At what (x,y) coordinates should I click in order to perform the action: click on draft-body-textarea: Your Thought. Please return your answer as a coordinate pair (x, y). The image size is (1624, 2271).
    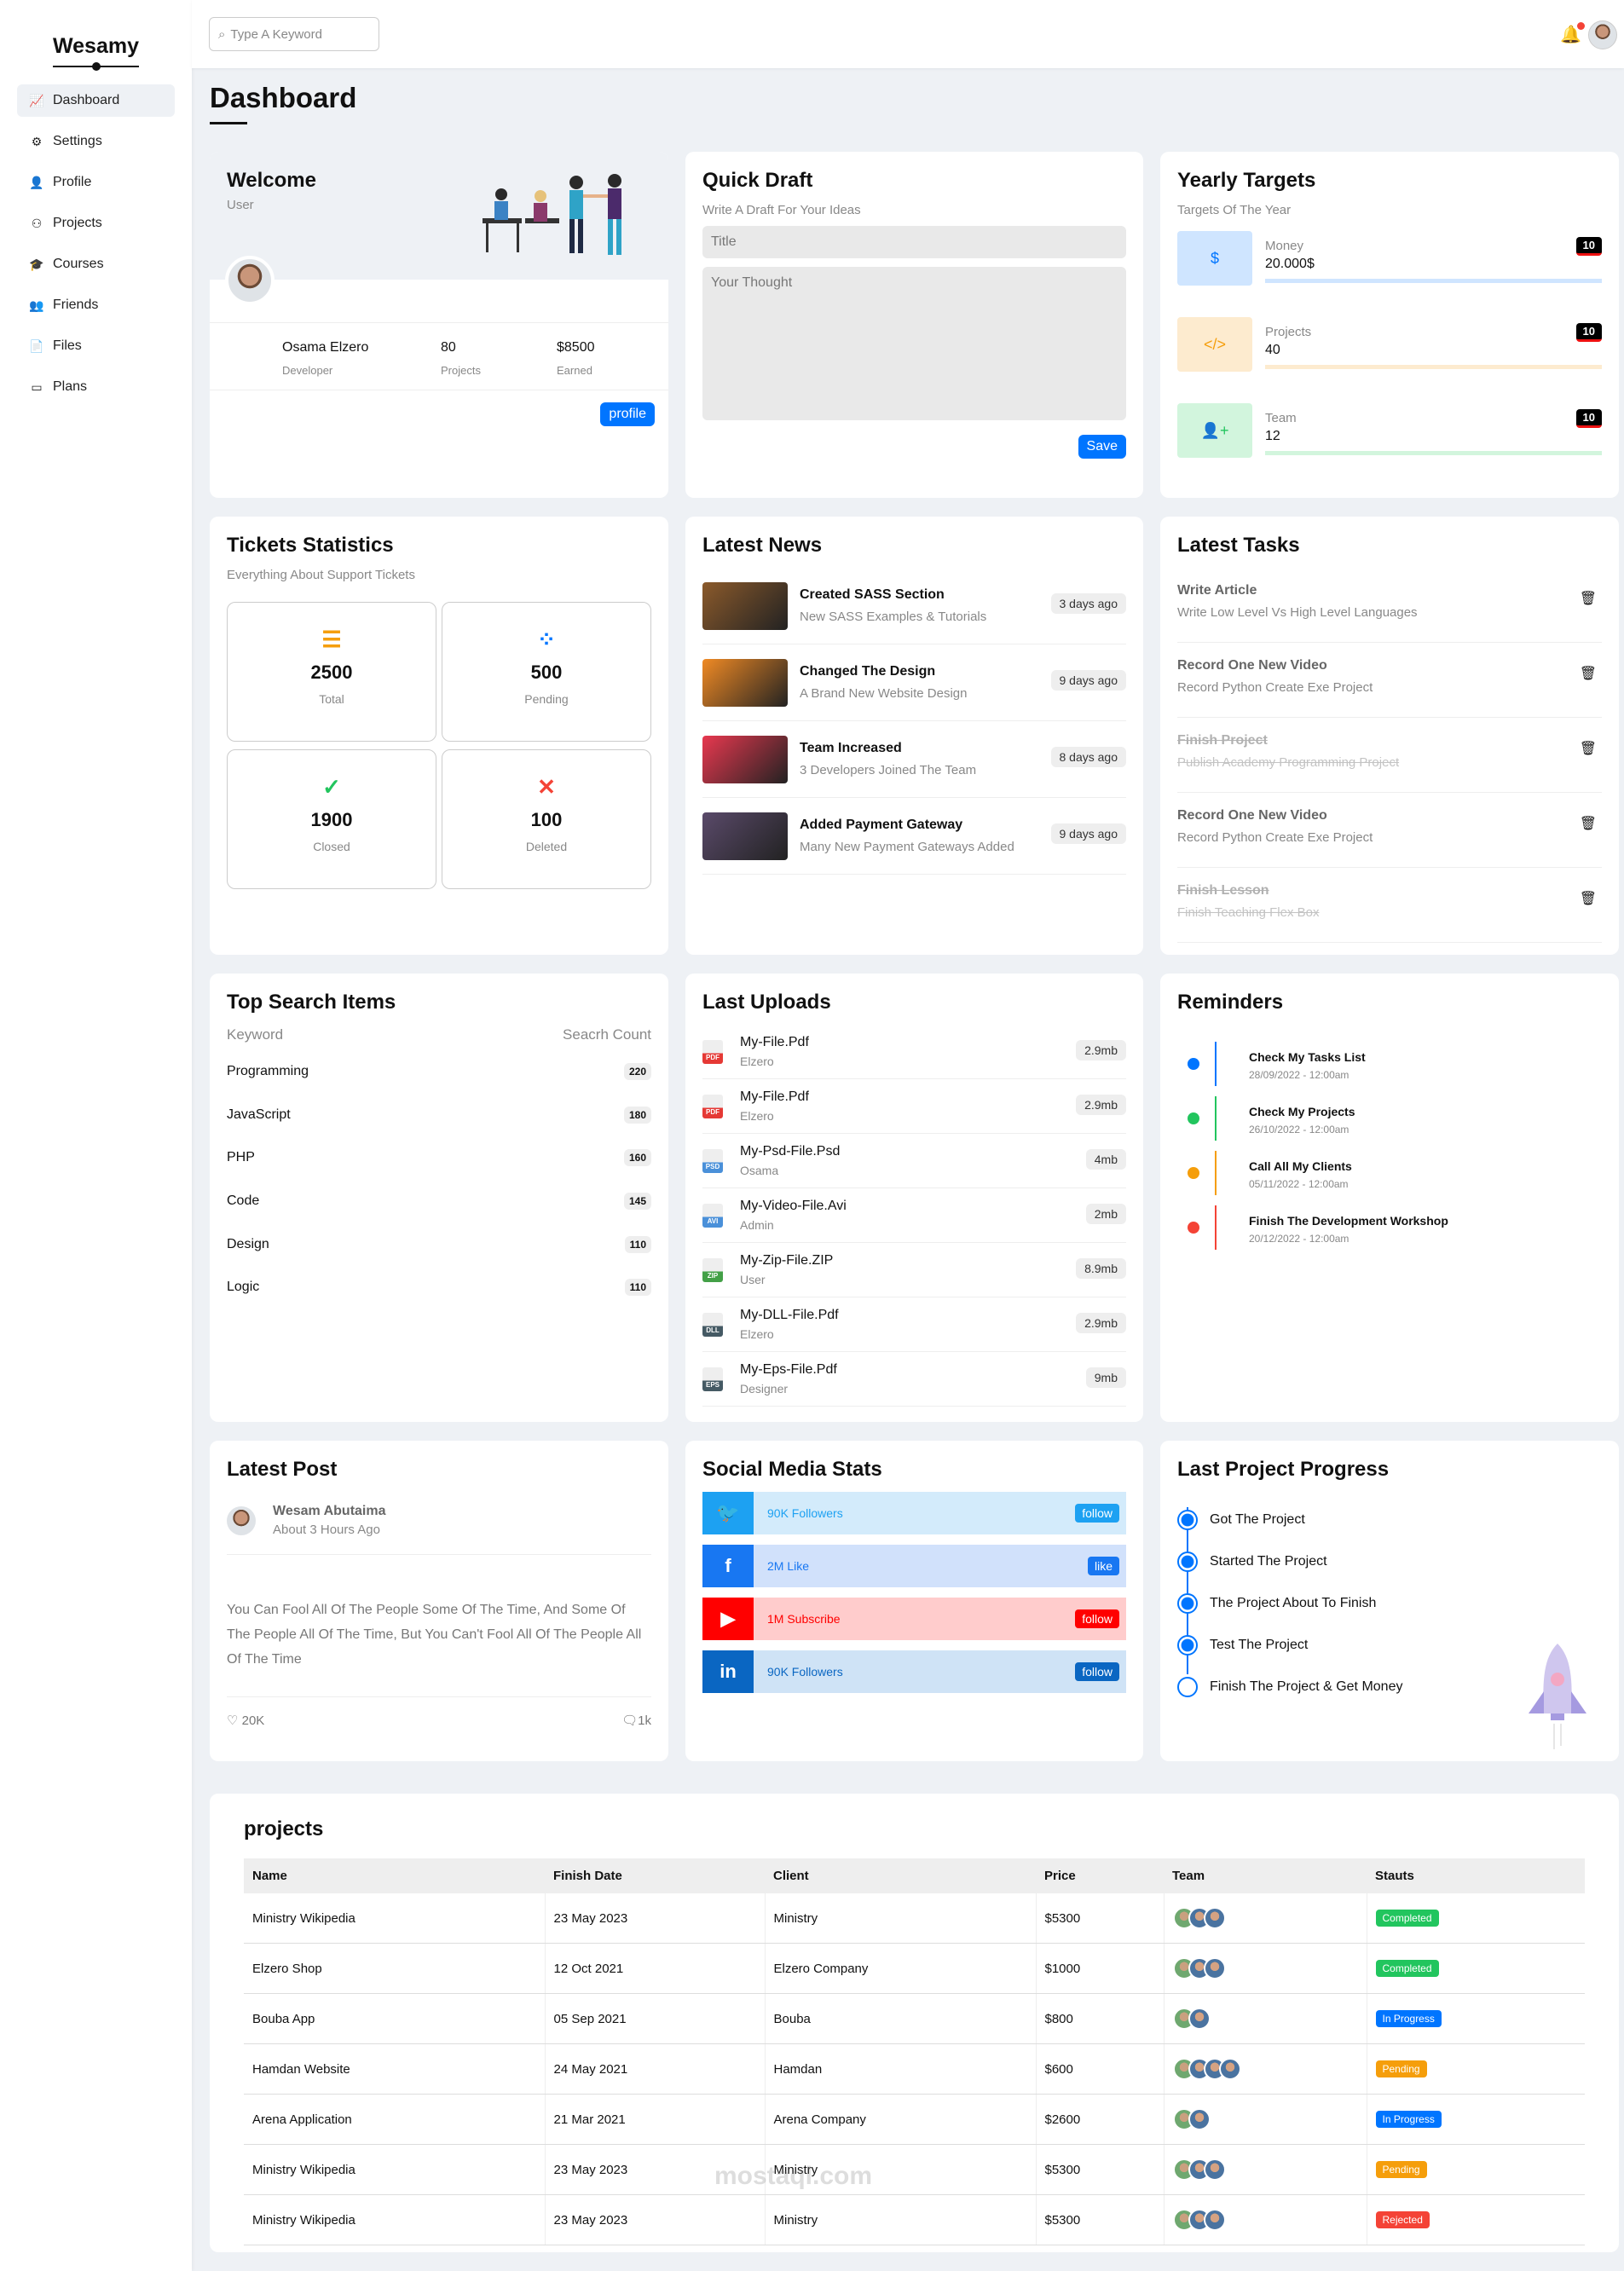
    Looking at the image, I should click on (914, 343).